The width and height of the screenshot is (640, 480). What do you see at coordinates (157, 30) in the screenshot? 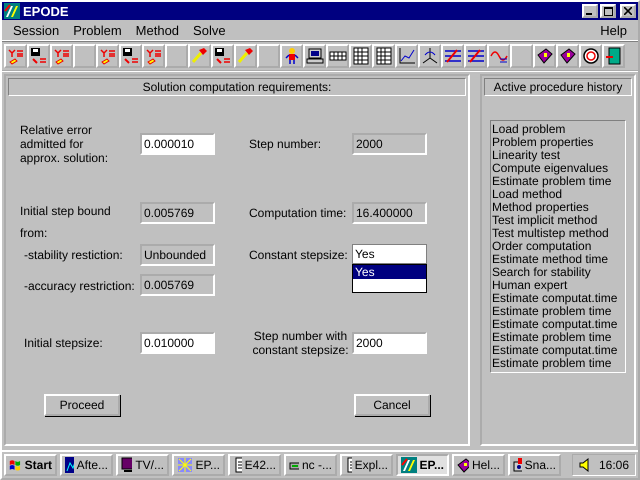
I see `menu-item: Method` at bounding box center [157, 30].